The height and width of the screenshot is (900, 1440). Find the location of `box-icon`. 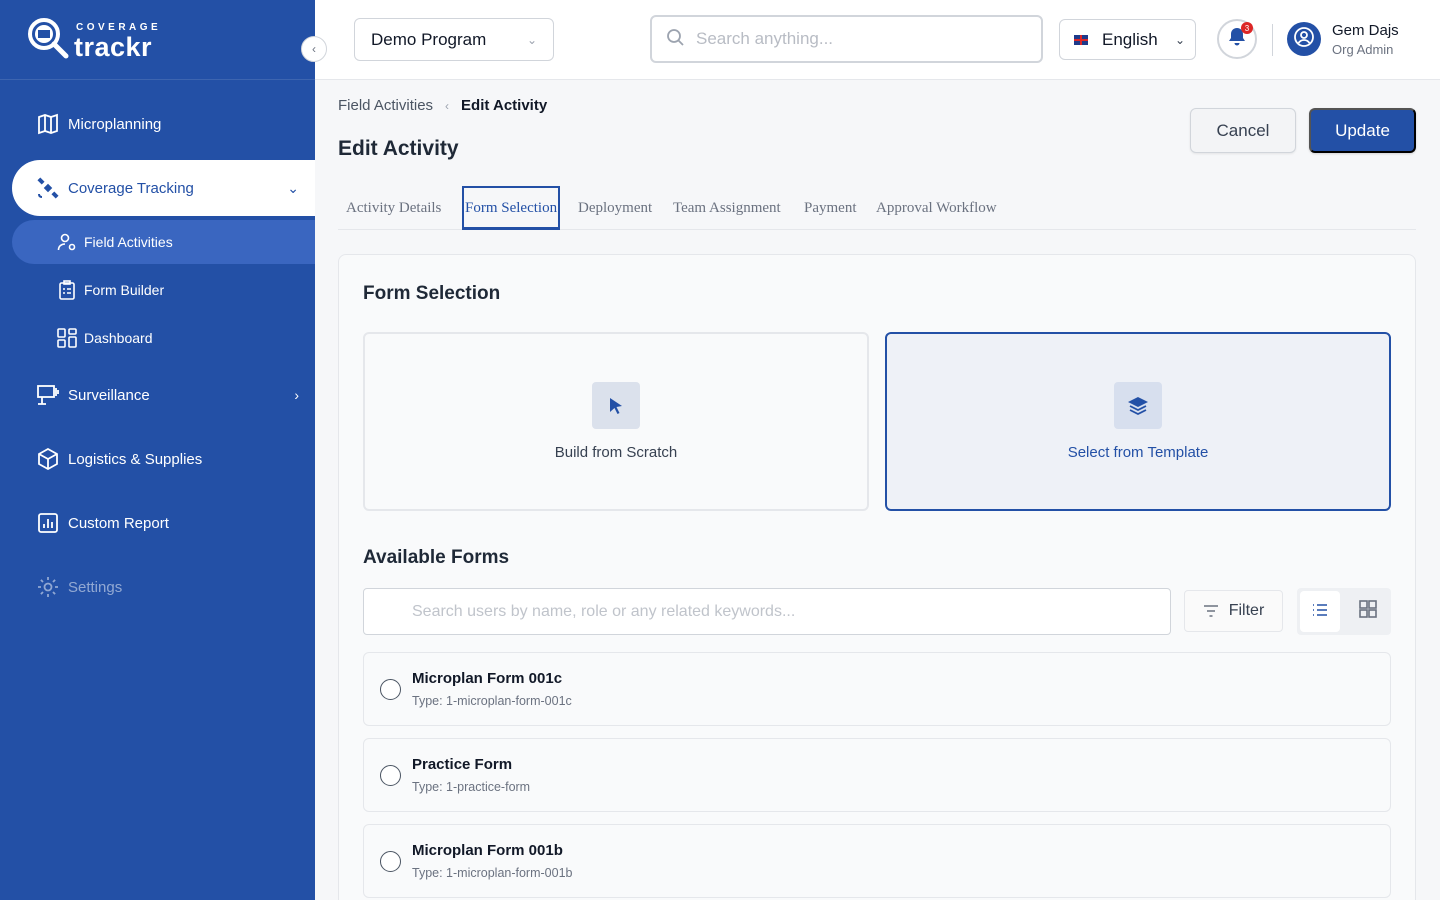

box-icon is located at coordinates (48, 459).